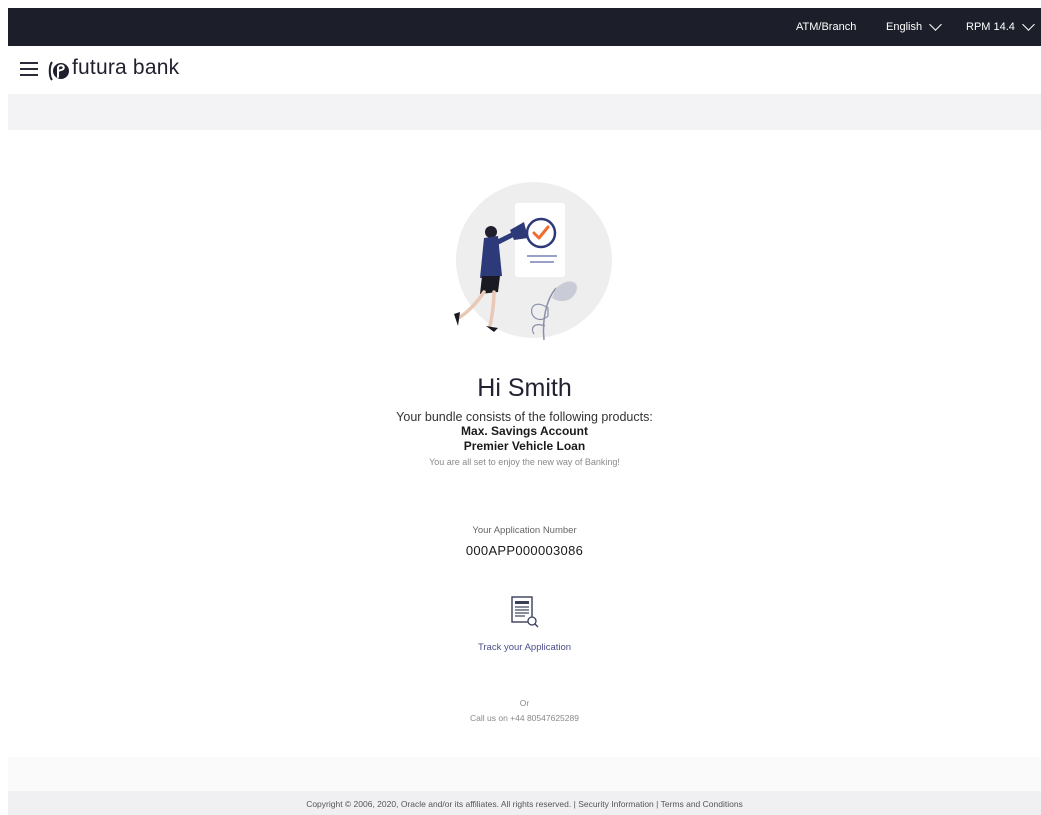 The height and width of the screenshot is (815, 1041). Describe the element at coordinates (524, 550) in the screenshot. I see `application-number-value: 000APP000003086` at that location.